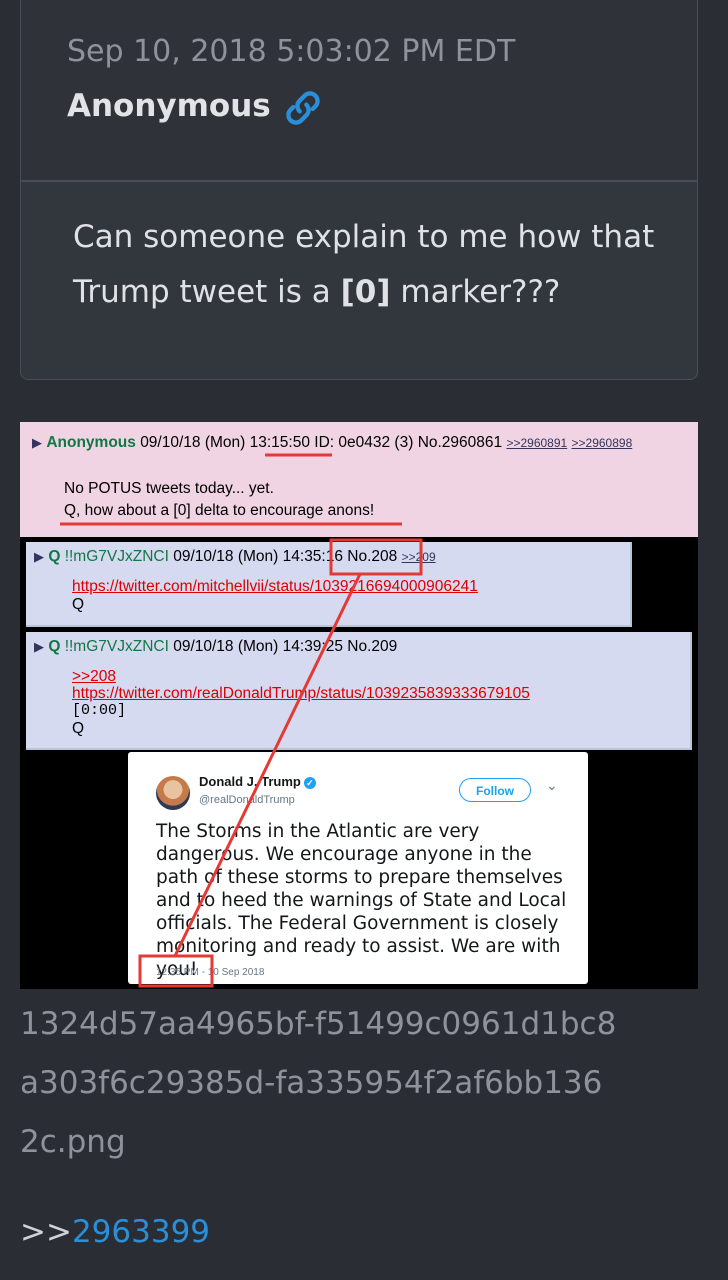  What do you see at coordinates (291, 51) in the screenshot?
I see `post-timestamp: Sep 10, 2018 5:03:02 PM EDT` at bounding box center [291, 51].